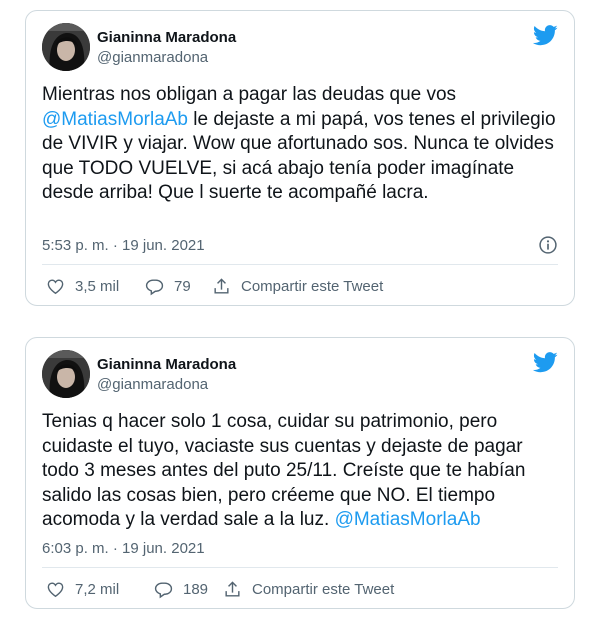 The height and width of the screenshot is (632, 596). What do you see at coordinates (123, 245) in the screenshot?
I see `timestamp: 5:53 p. m. · 19 jun. 2021` at bounding box center [123, 245].